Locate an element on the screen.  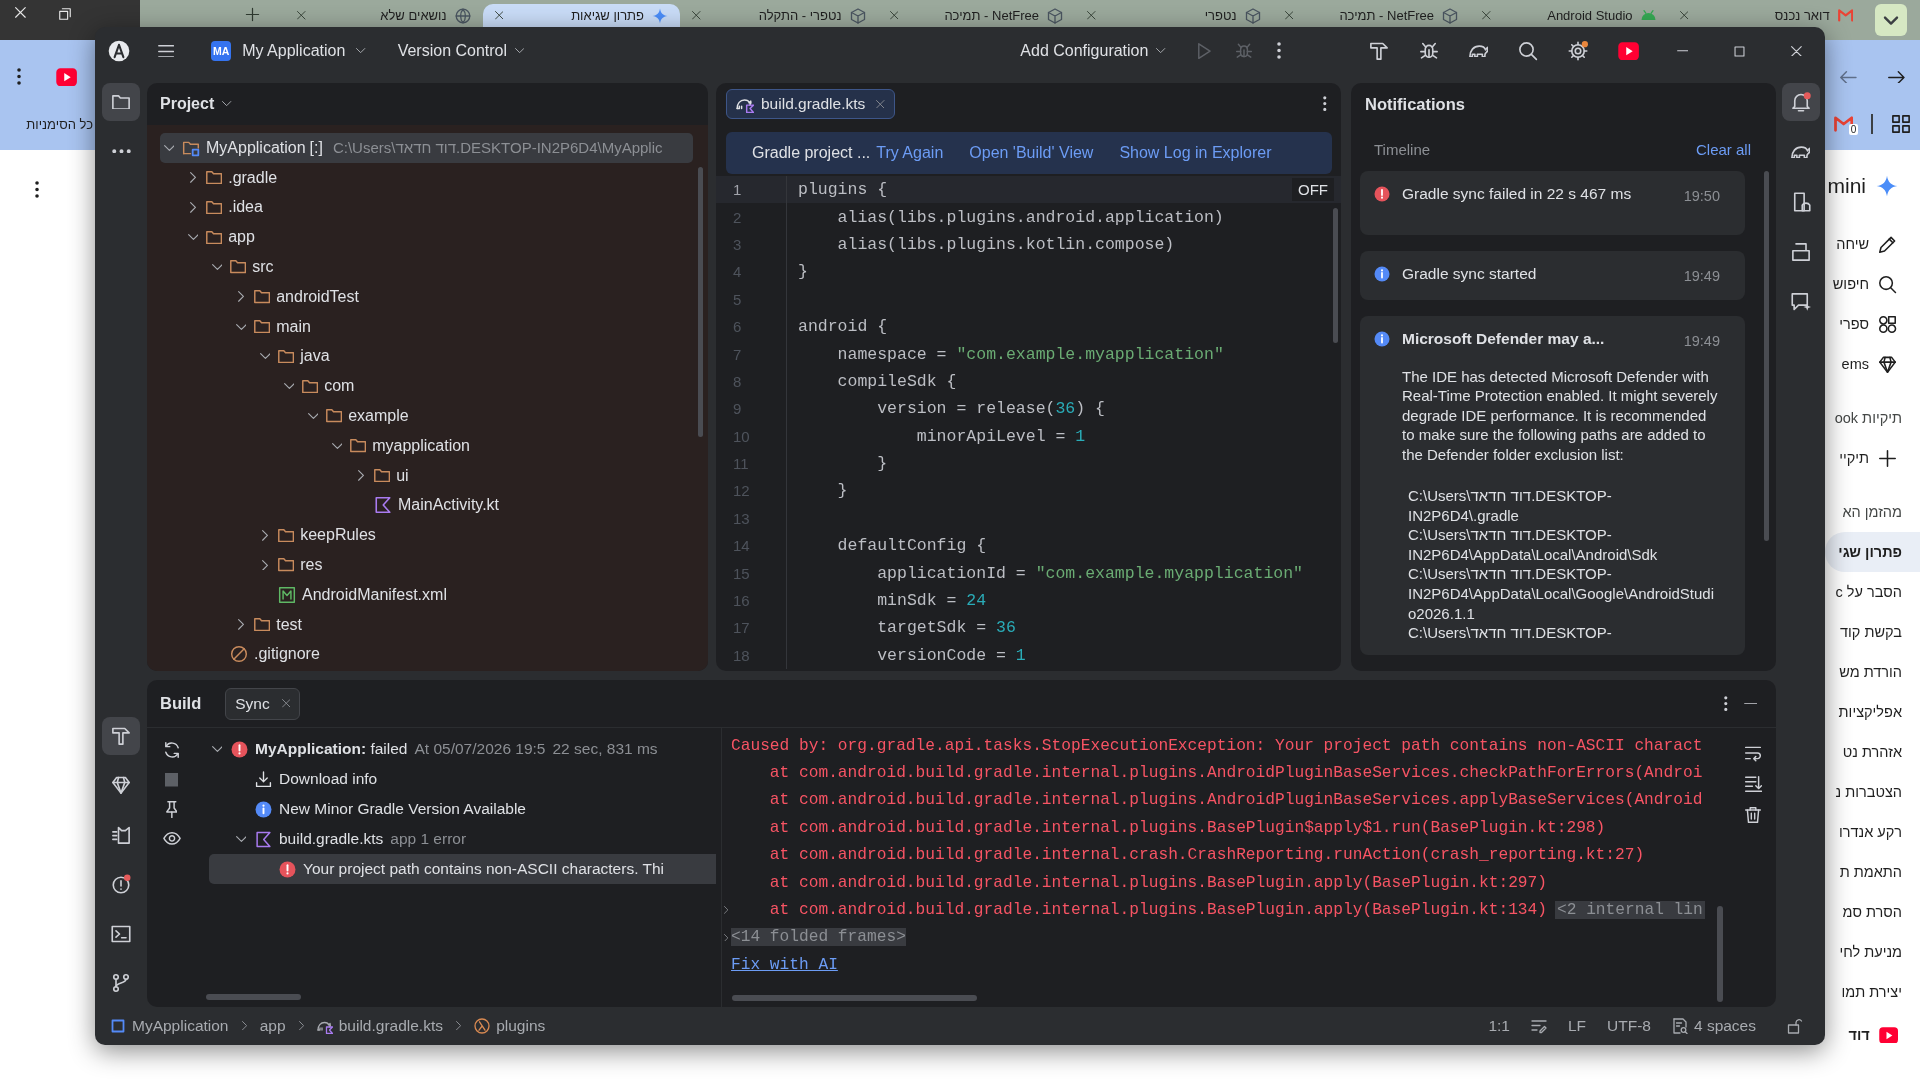
maximize-icon is located at coordinates (1739, 51).